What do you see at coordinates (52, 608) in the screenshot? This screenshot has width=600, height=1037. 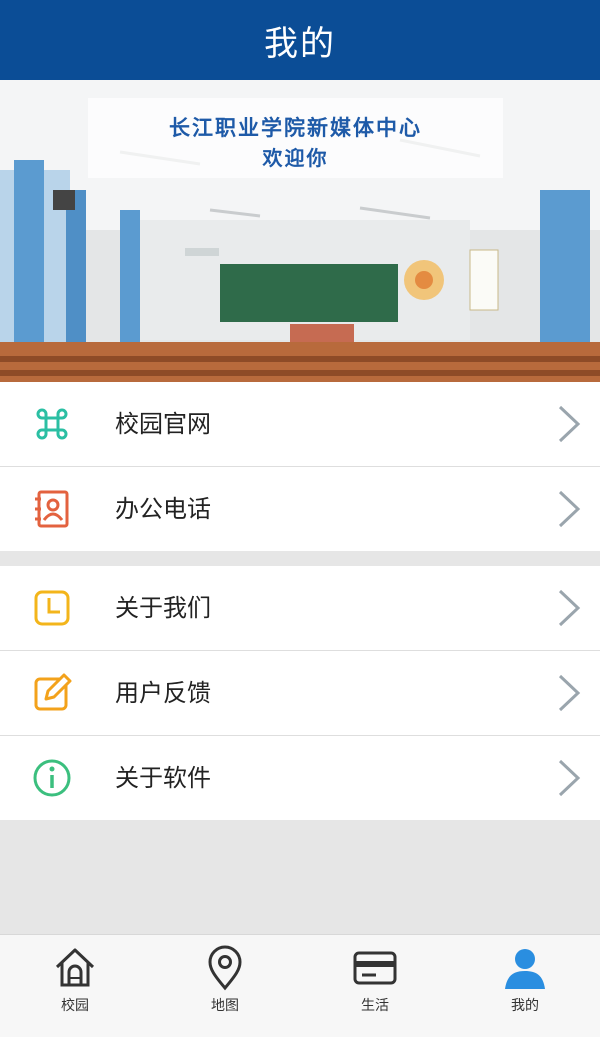 I see `clock-icon` at bounding box center [52, 608].